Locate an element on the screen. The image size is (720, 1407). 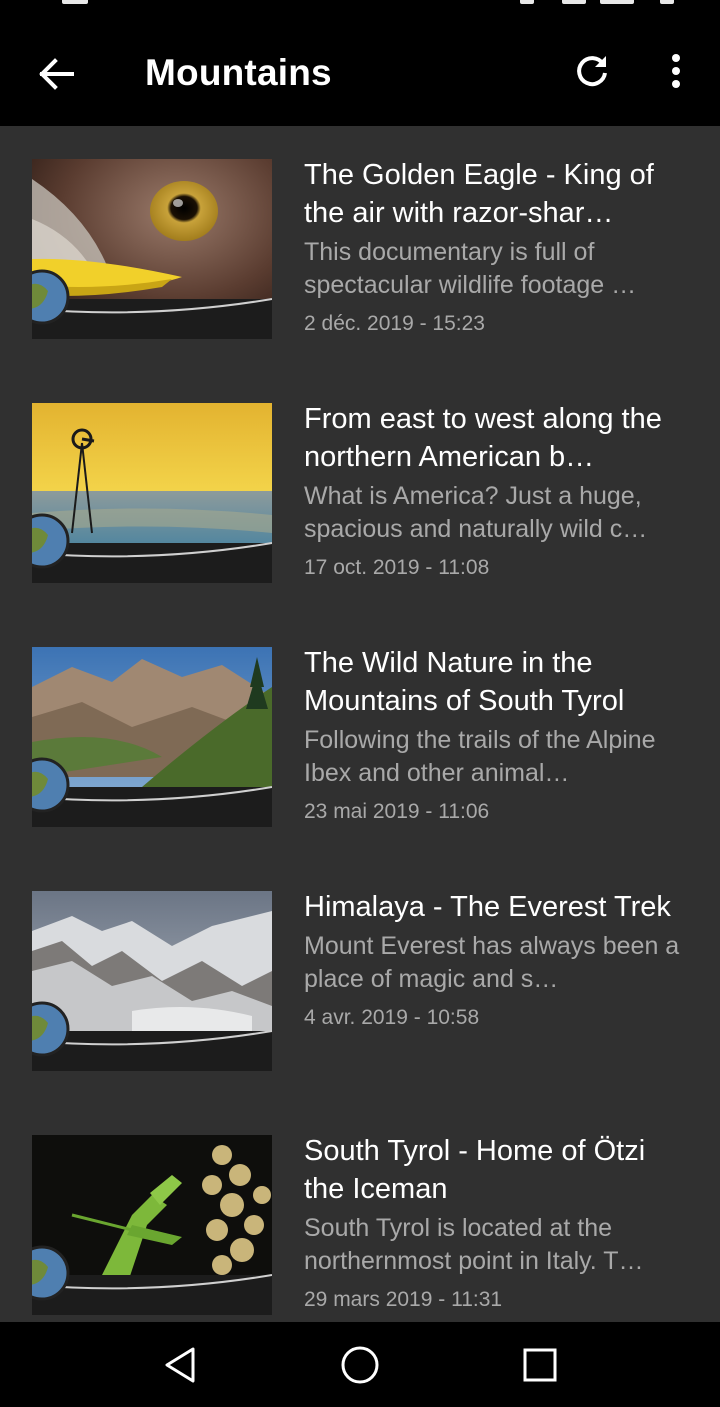
status-notification-icon is located at coordinates (75, 2).